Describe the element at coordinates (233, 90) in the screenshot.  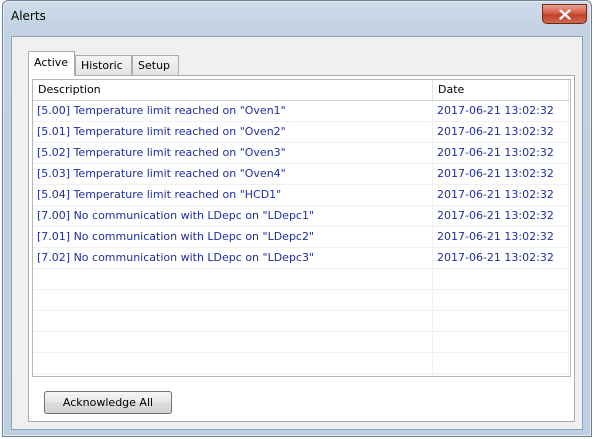
I see `column-header-description: Description` at that location.